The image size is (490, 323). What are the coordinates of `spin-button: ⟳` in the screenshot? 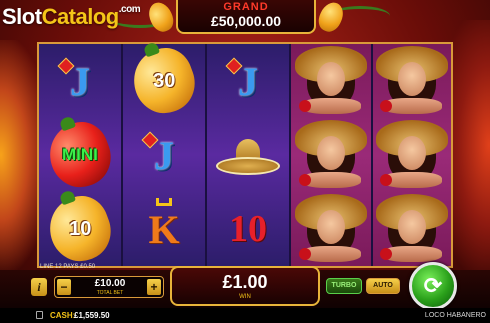 It's located at (433, 286).